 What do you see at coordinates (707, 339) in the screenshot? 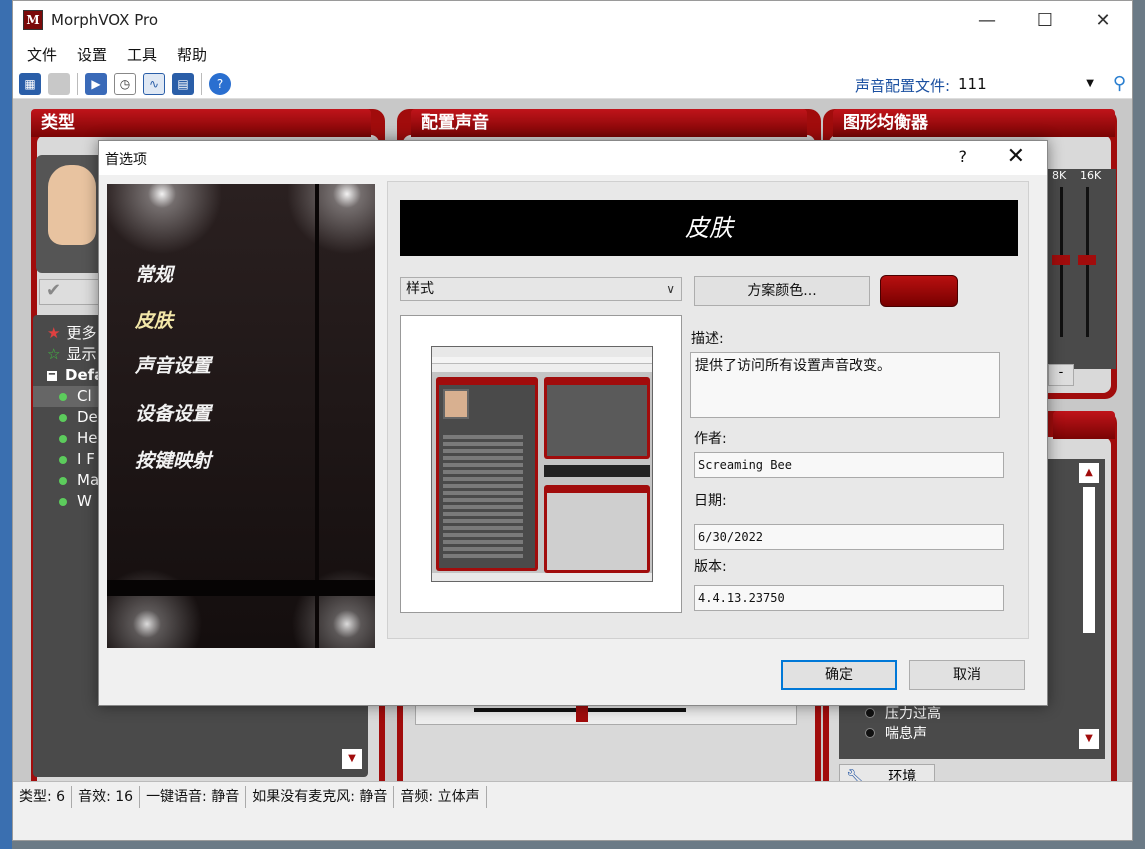
I see `description-label: 描述:` at bounding box center [707, 339].